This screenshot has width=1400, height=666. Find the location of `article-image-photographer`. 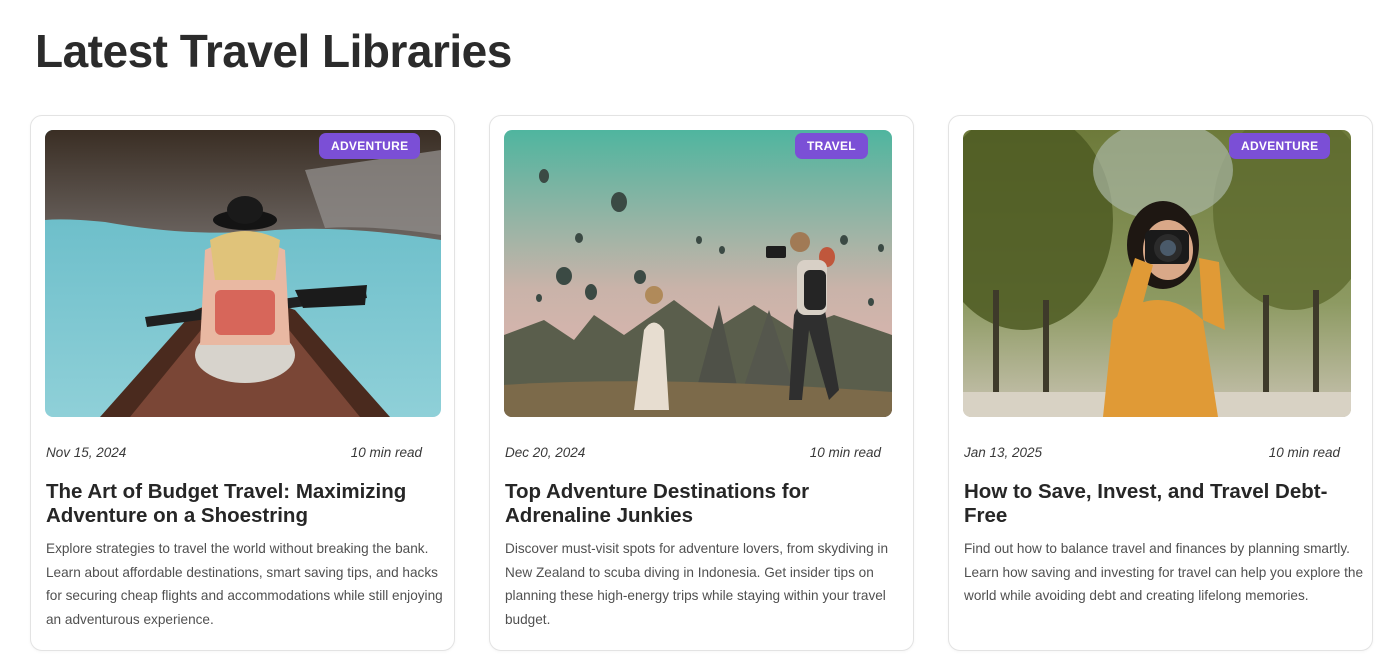

article-image-photographer is located at coordinates (1157, 273).